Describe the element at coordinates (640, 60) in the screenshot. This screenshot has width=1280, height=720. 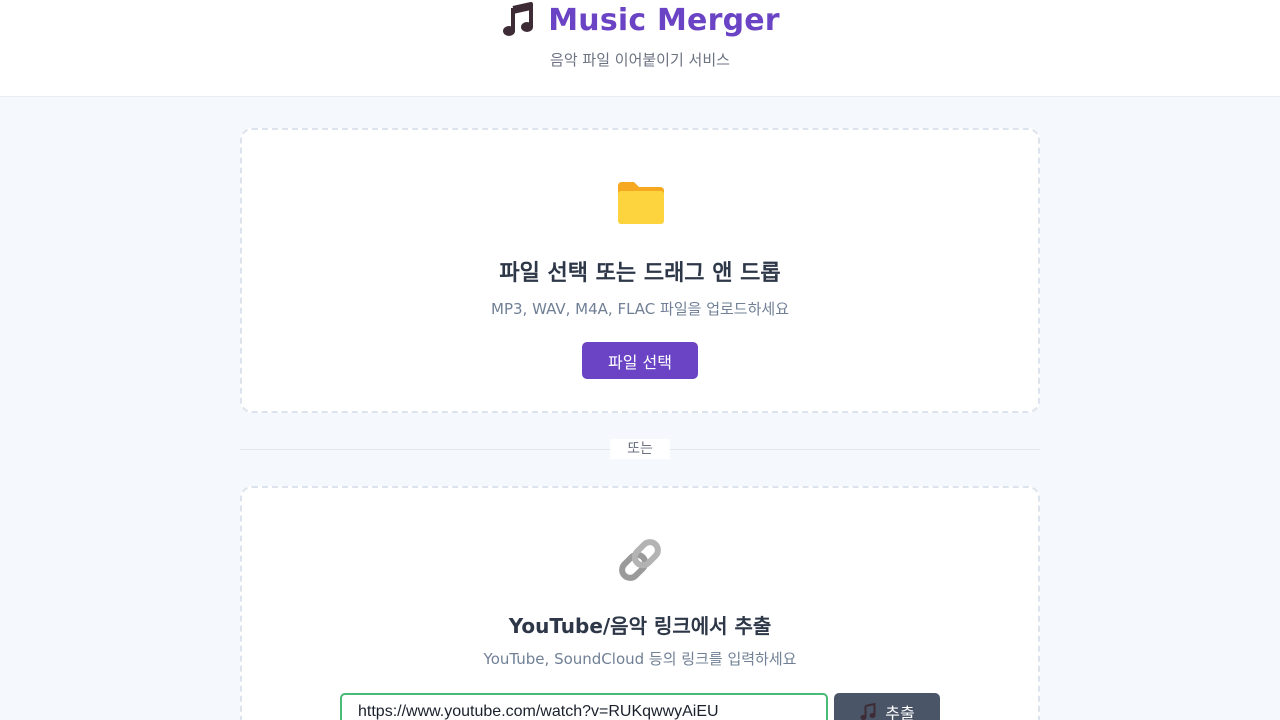
I see `app-subtitle: 음악 파일 이어붙이기 서비스` at that location.